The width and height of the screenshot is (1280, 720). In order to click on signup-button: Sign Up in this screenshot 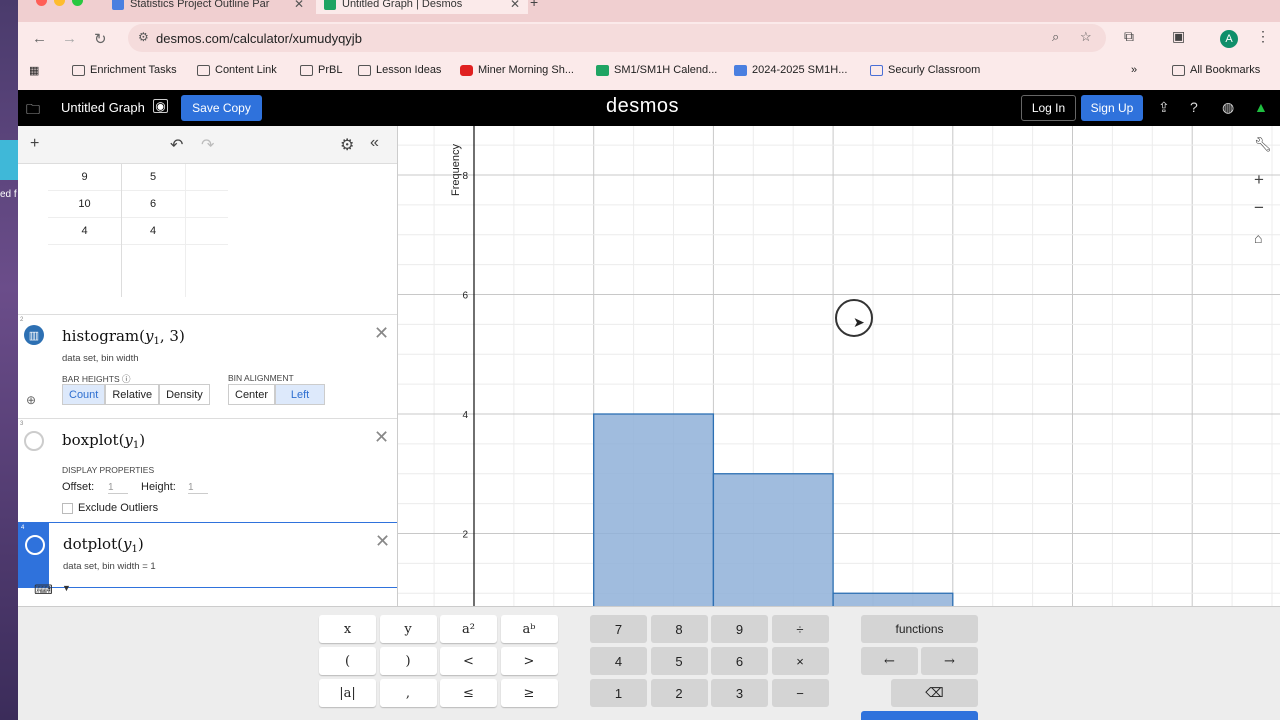, I will do `click(1112, 108)`.